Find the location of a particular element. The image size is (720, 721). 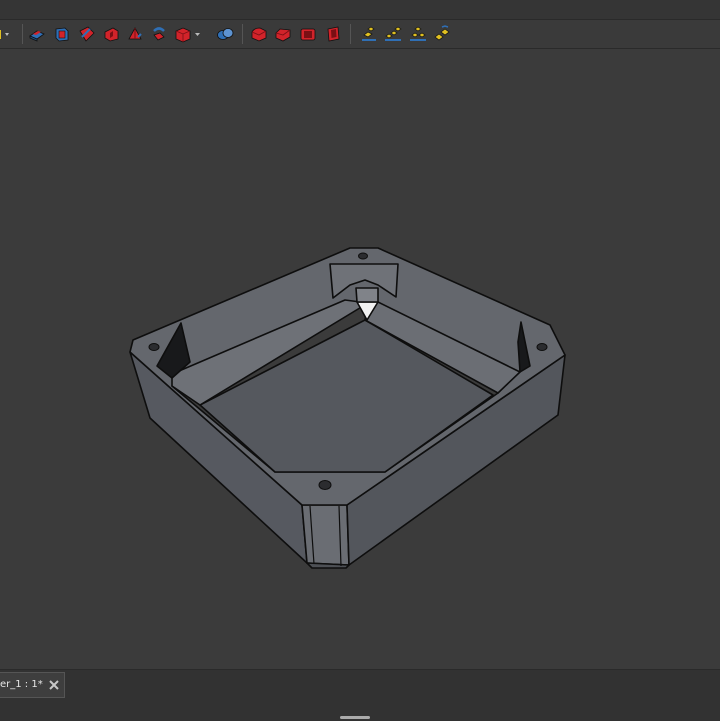

back-notch-face is located at coordinates (367, 295).